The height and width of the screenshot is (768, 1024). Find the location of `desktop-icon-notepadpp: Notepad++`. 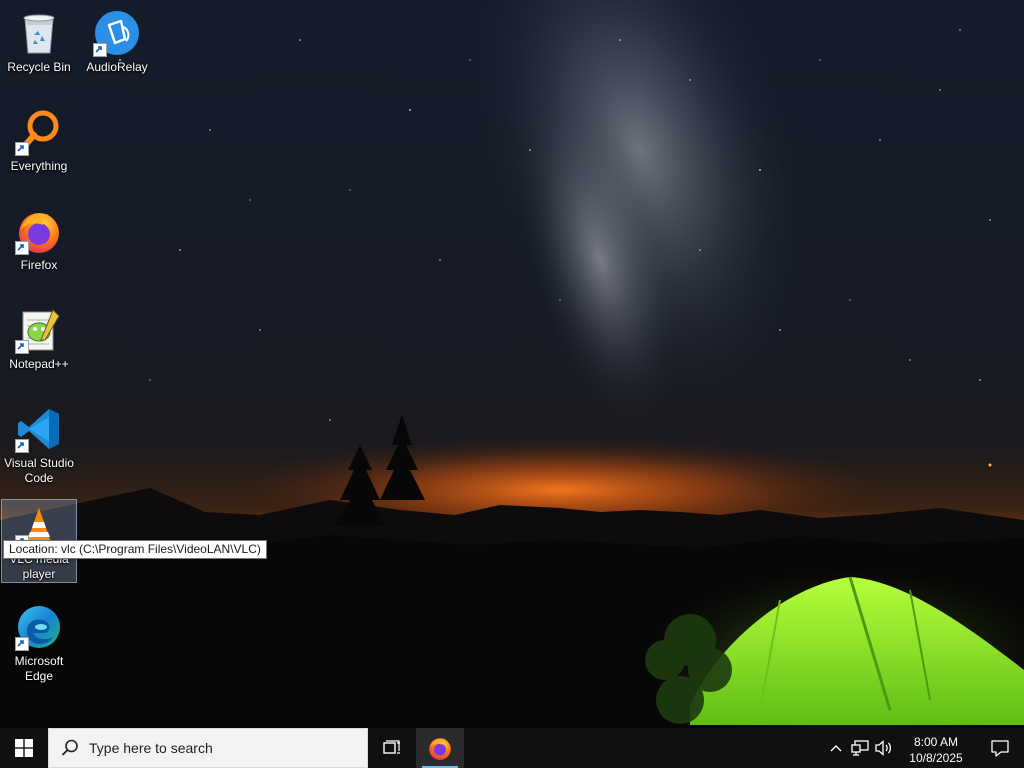

desktop-icon-notepadpp: Notepad++ is located at coordinates (39, 337).